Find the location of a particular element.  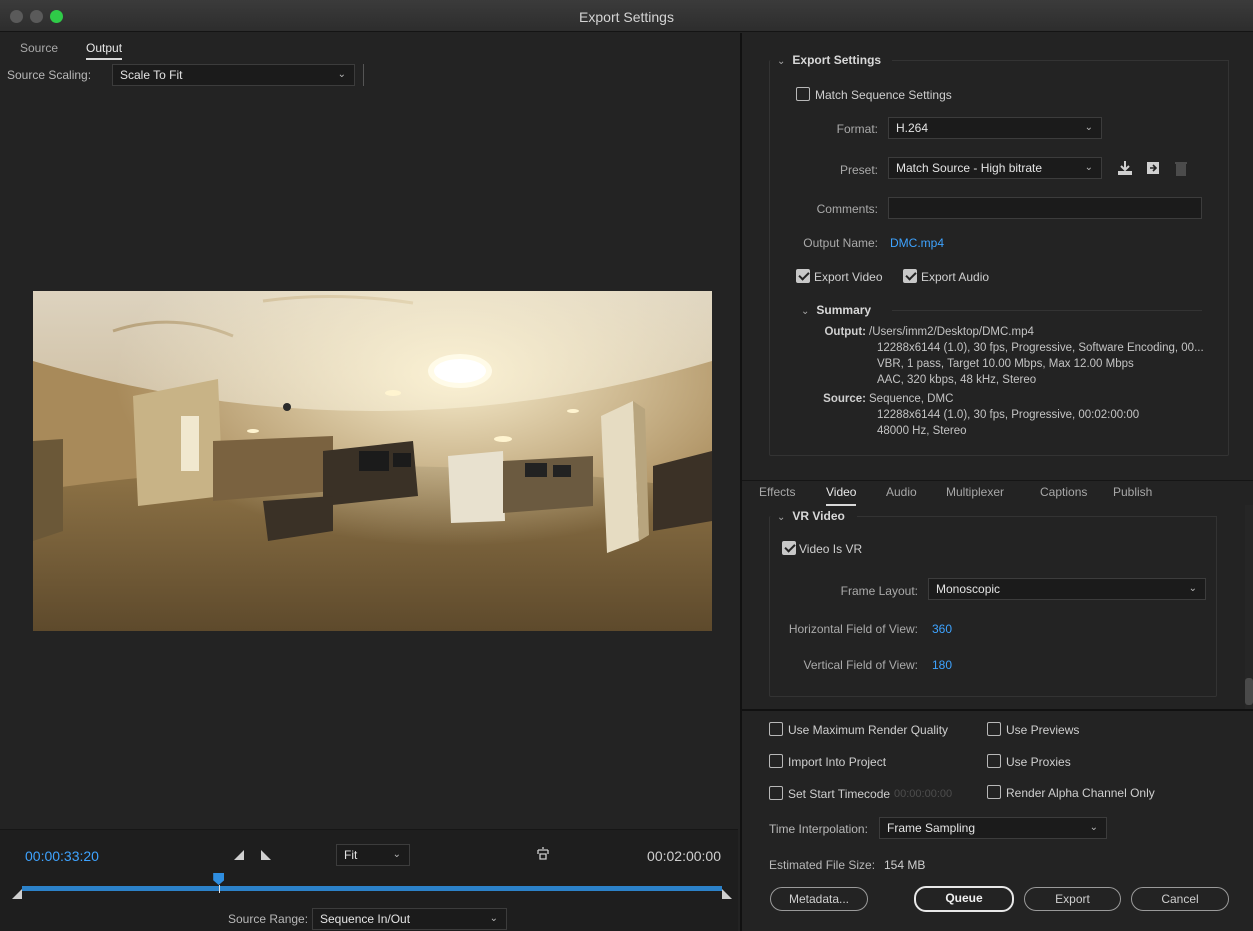

video-is-vr-label: Video Is VR is located at coordinates (831, 549).